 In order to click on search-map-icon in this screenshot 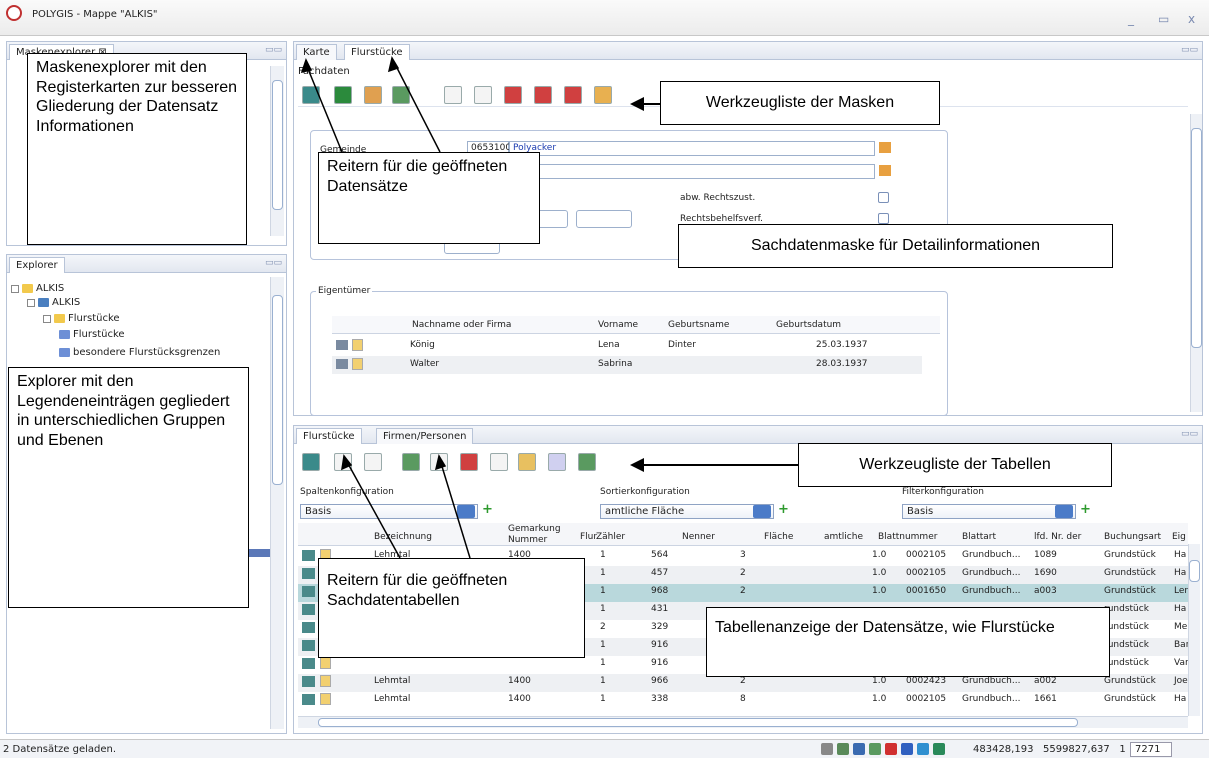, I will do `click(859, 749)`.